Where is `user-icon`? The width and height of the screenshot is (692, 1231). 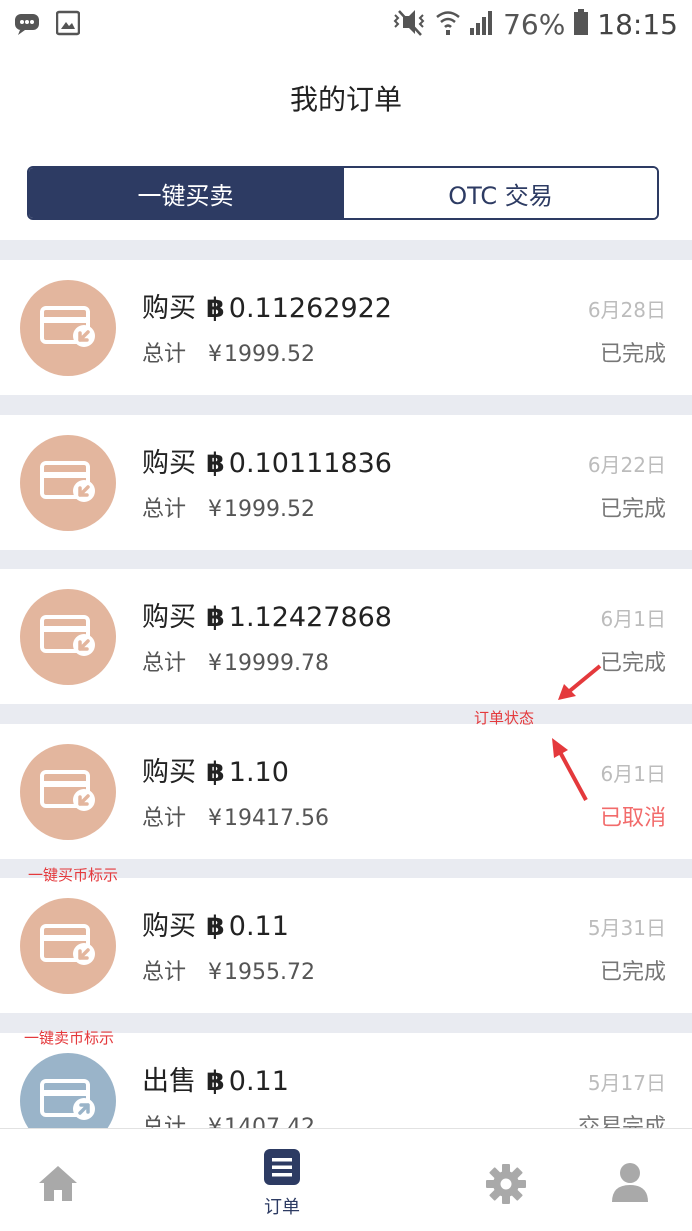
user-icon is located at coordinates (630, 1184).